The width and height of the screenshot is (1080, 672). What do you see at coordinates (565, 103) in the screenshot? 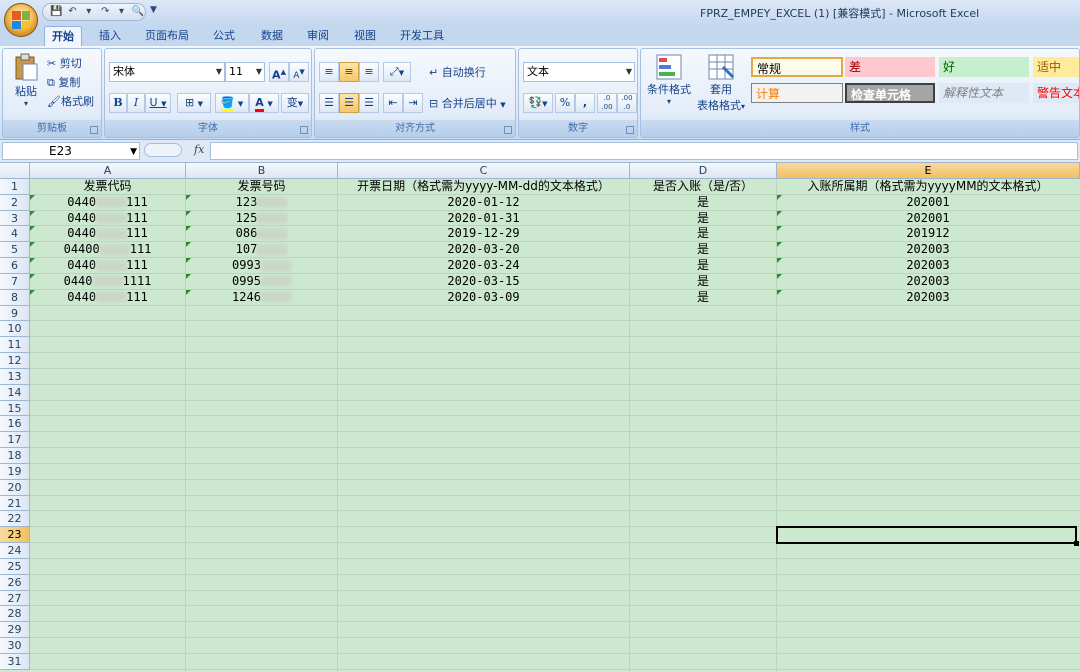
I see `percent-button: %` at bounding box center [565, 103].